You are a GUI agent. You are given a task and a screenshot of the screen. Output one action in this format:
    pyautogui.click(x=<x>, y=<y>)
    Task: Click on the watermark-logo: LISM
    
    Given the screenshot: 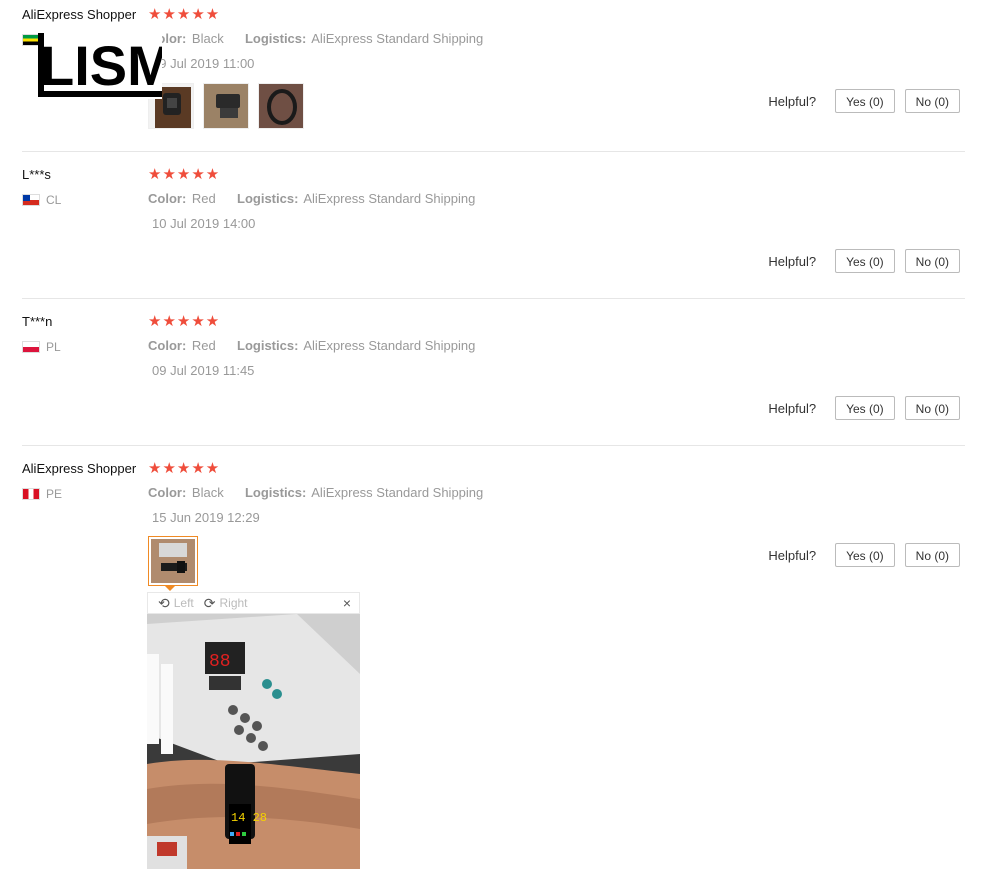 What is the action you would take?
    pyautogui.click(x=106, y=66)
    